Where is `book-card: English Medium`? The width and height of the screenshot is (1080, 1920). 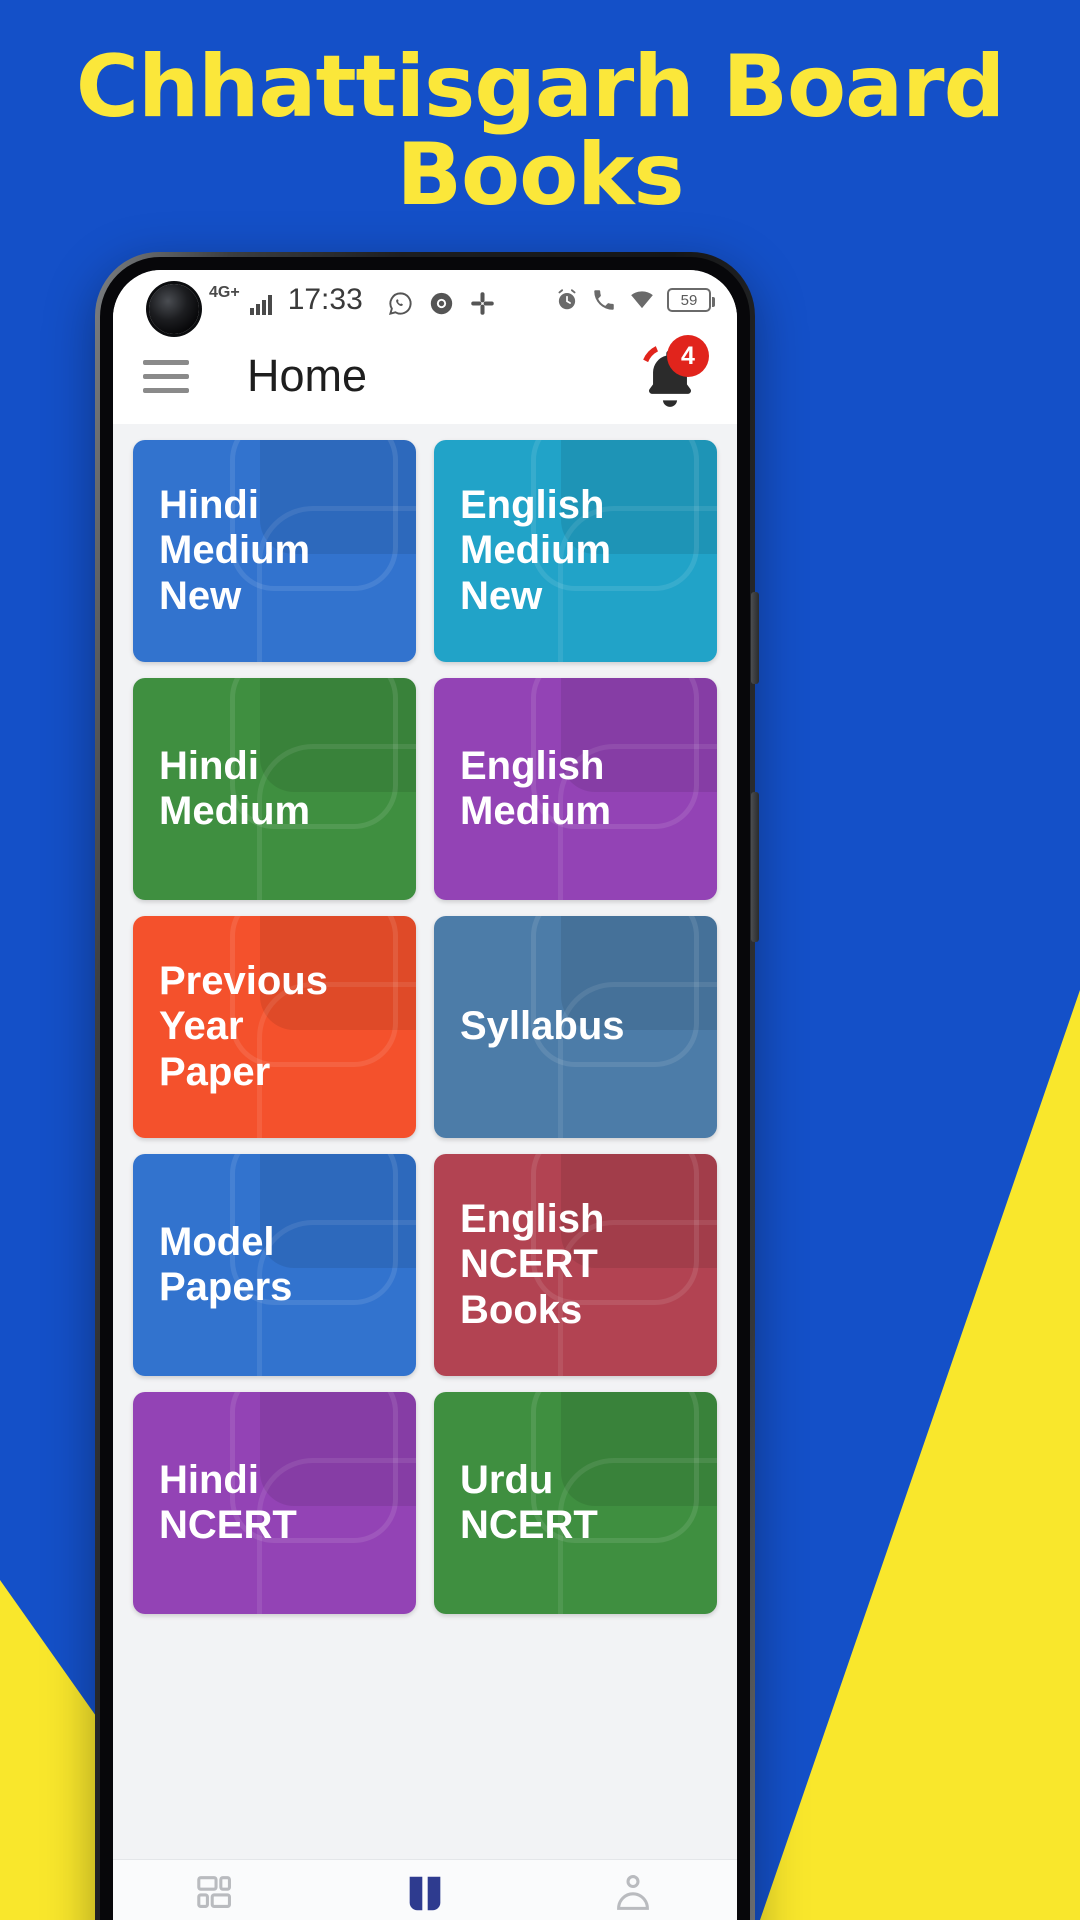
book-card: English Medium is located at coordinates (575, 789).